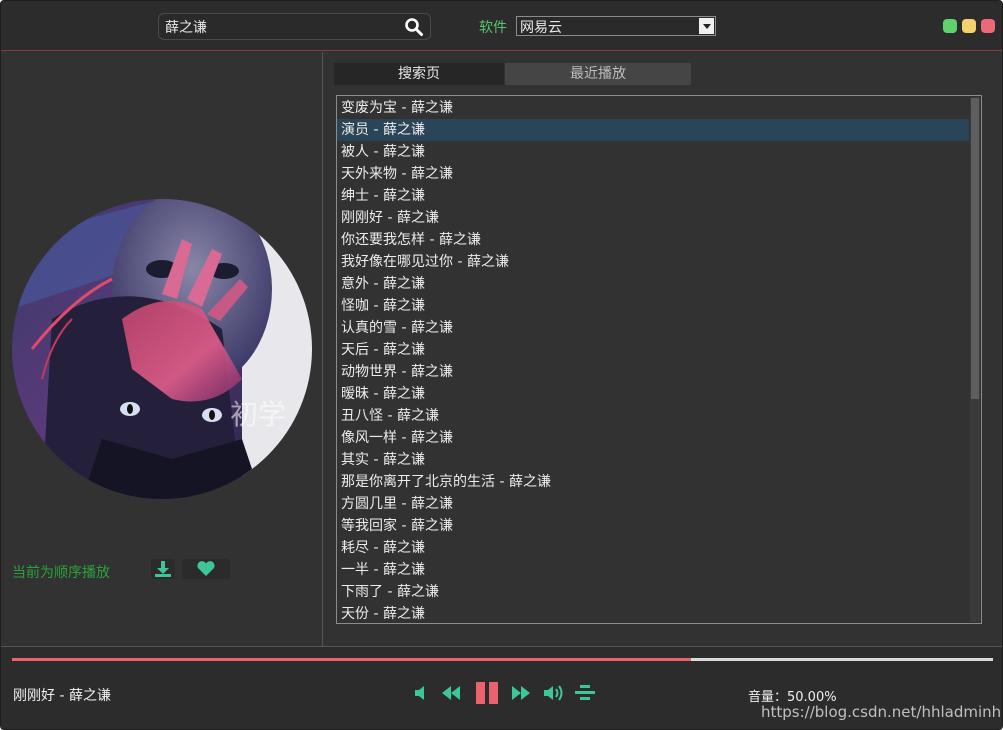 This screenshot has width=1003, height=730. Describe the element at coordinates (653, 438) in the screenshot. I see `song-list-item: 像风一样 - 薛之谦` at that location.